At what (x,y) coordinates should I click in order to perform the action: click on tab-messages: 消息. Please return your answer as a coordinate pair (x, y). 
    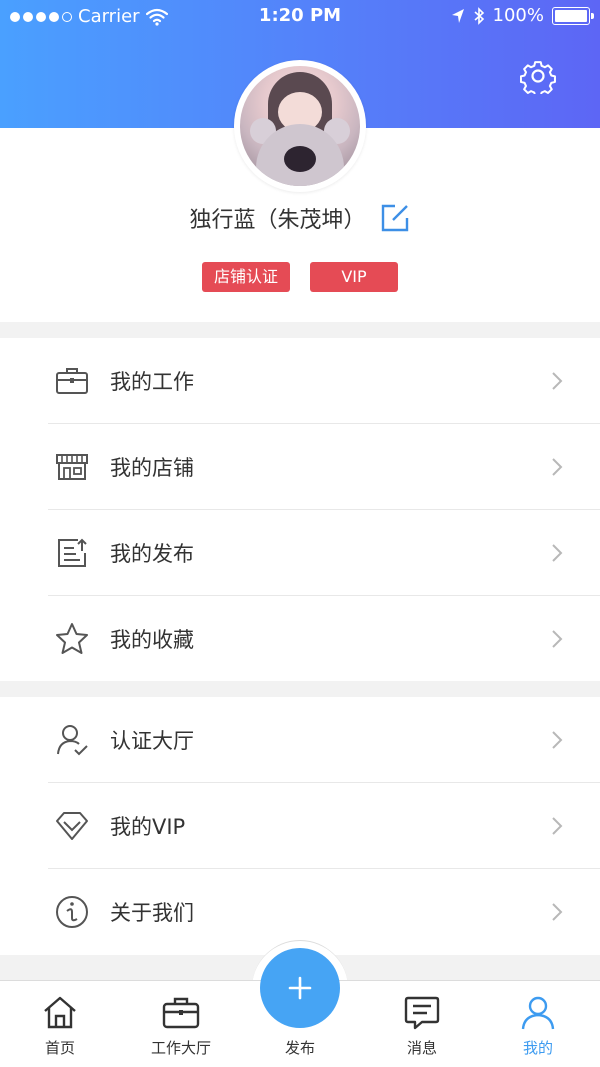
    Looking at the image, I should click on (422, 1024).